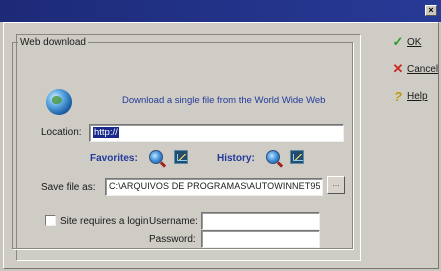 Image resolution: width=441 pixels, height=271 pixels. I want to click on save-file-label: Save file as:, so click(68, 187).